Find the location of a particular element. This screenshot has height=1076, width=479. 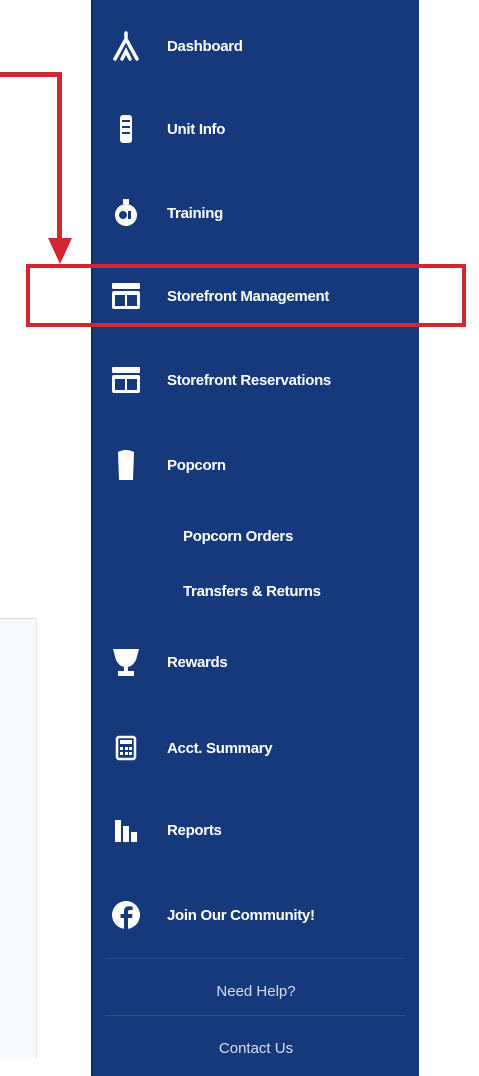

sidebar-subitem-transfers-returns: Transfers & Returns is located at coordinates (256, 591).